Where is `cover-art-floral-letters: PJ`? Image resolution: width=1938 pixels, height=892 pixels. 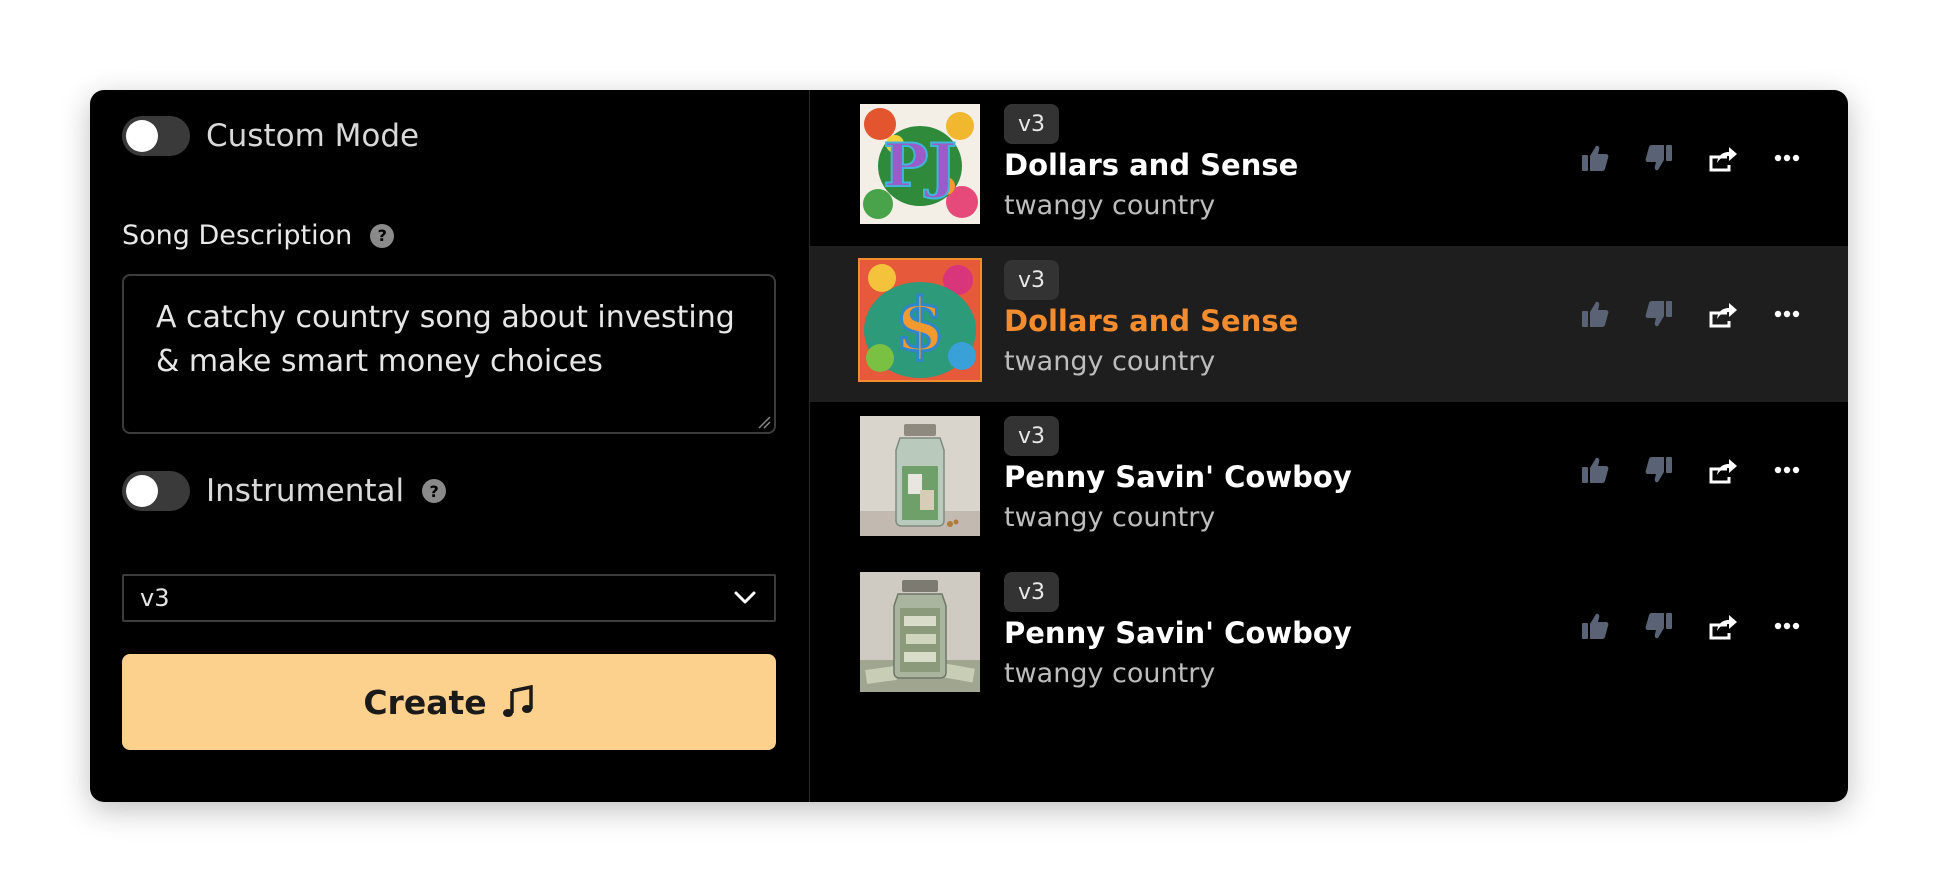 cover-art-floral-letters: PJ is located at coordinates (920, 164).